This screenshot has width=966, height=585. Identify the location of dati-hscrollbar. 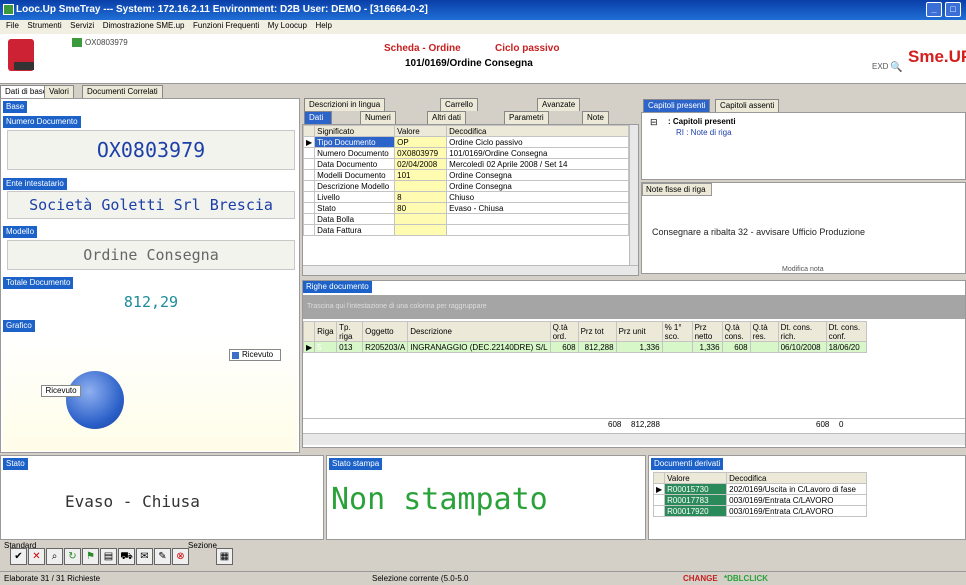
(470, 270).